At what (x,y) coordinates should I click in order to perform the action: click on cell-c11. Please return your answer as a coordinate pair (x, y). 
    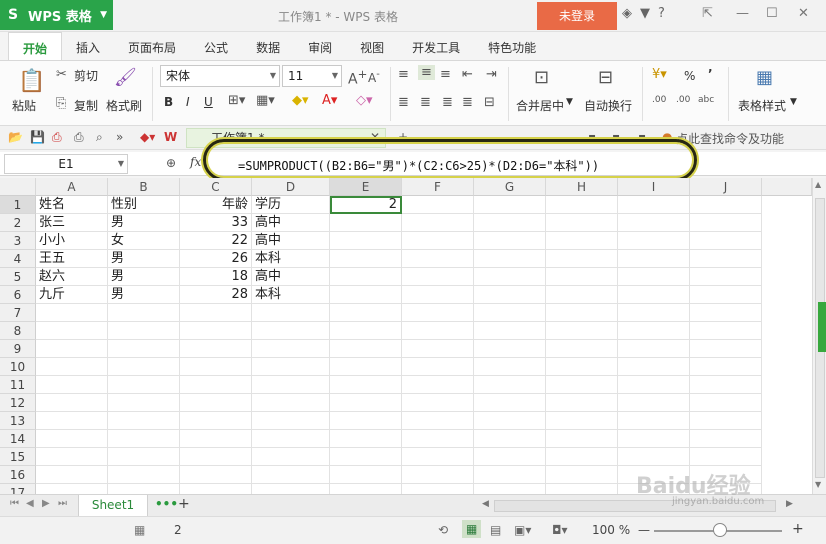
    Looking at the image, I should click on (216, 385).